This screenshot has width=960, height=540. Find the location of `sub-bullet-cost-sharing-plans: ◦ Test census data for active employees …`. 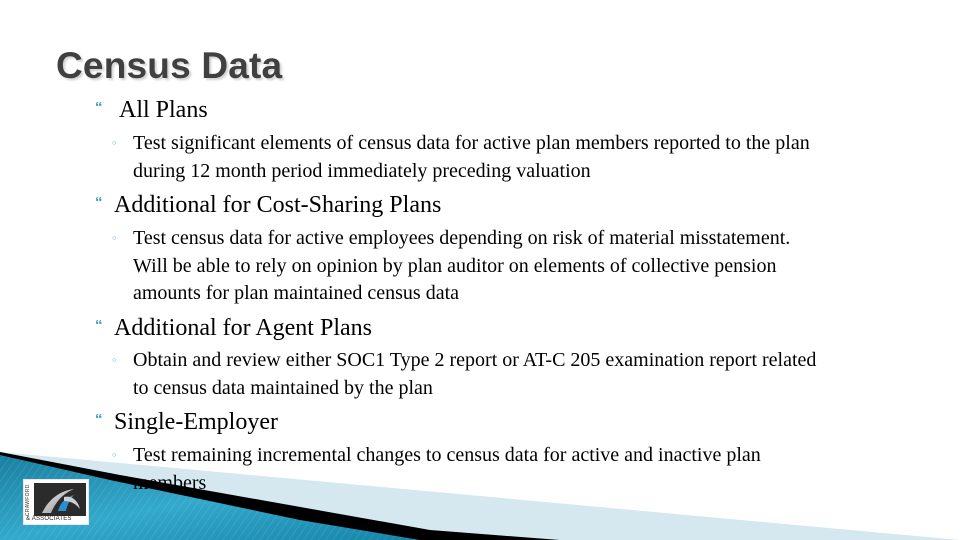

sub-bullet-cost-sharing-plans: ◦ Test census data for active employees … is located at coordinates (531, 266).